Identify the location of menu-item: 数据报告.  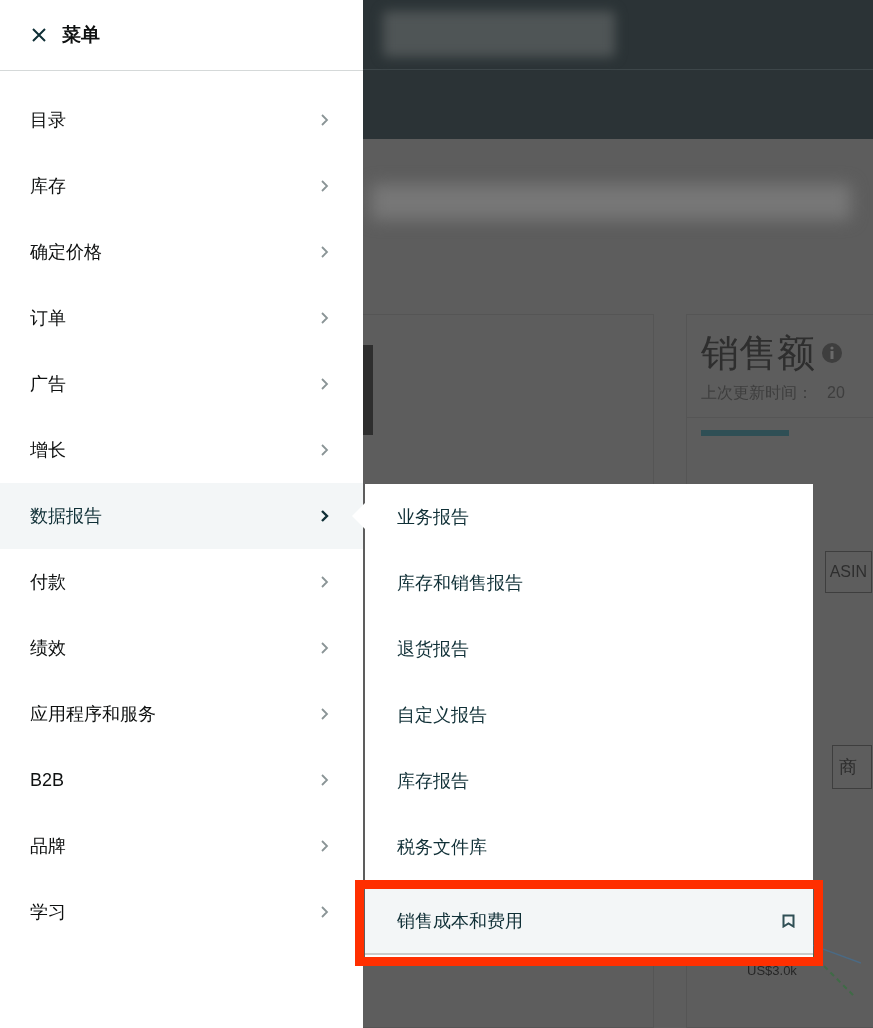
(181, 516).